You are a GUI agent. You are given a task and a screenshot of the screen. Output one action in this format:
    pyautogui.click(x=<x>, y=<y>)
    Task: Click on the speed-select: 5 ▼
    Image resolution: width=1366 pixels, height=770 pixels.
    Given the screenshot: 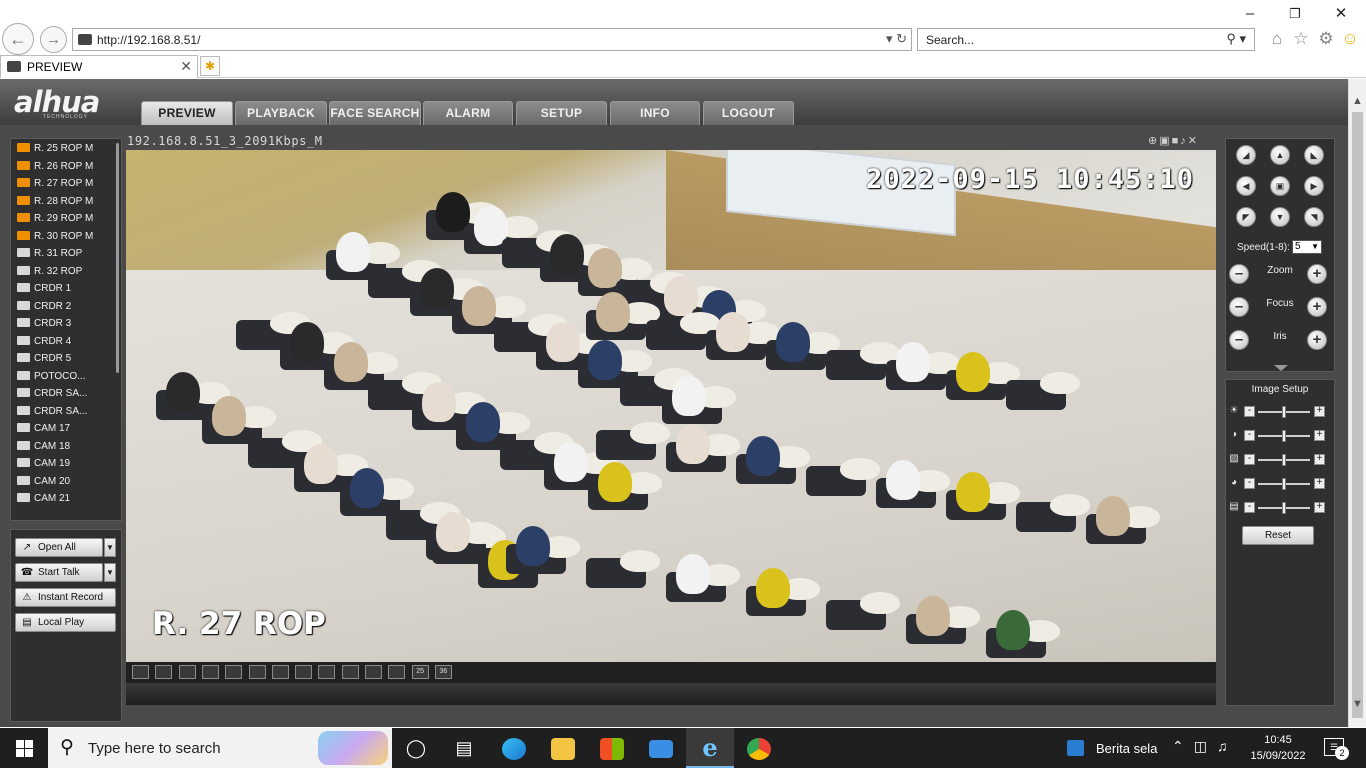 What is the action you would take?
    pyautogui.click(x=1307, y=247)
    